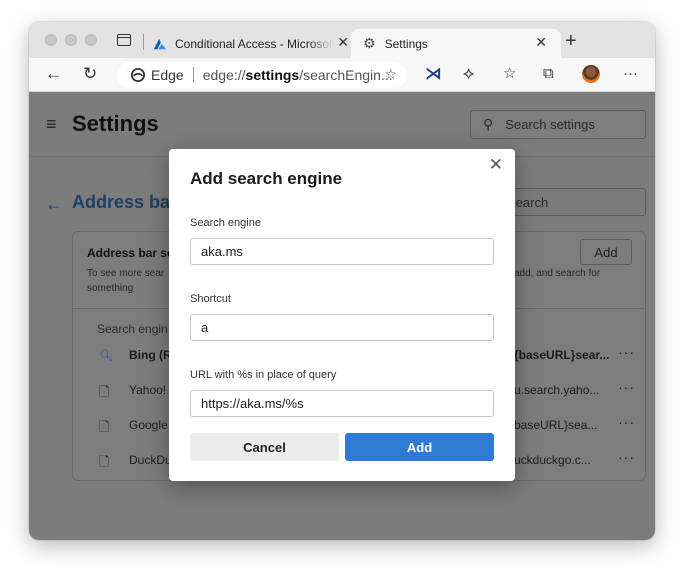  Describe the element at coordinates (591, 74) in the screenshot. I see `profile-avatar` at that location.